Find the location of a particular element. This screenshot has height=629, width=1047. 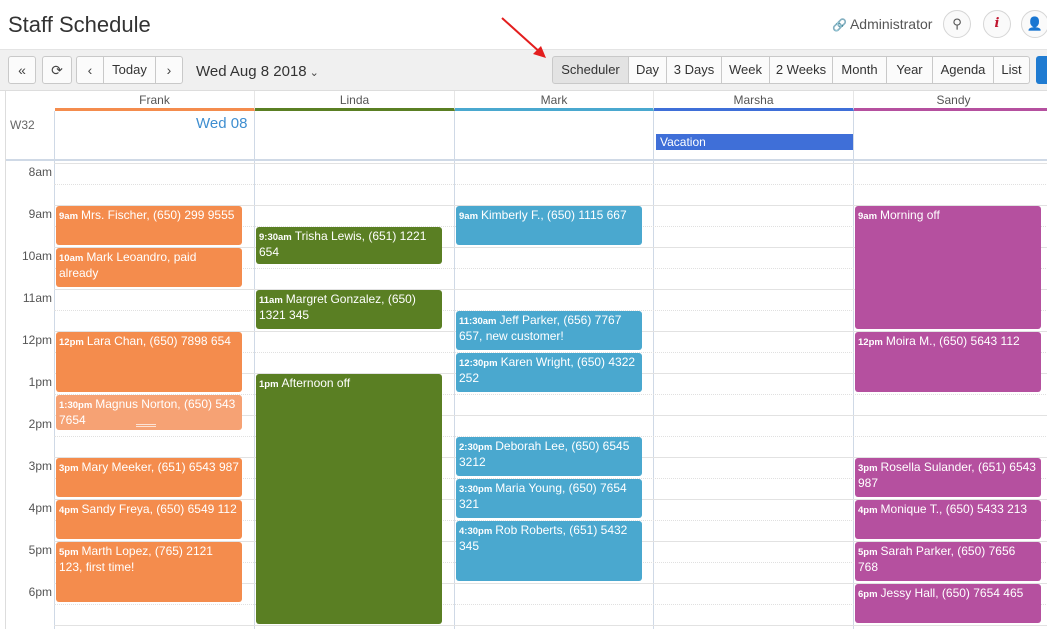

event-title: Kimberly F., (650) 1115 667 is located at coordinates (554, 215).